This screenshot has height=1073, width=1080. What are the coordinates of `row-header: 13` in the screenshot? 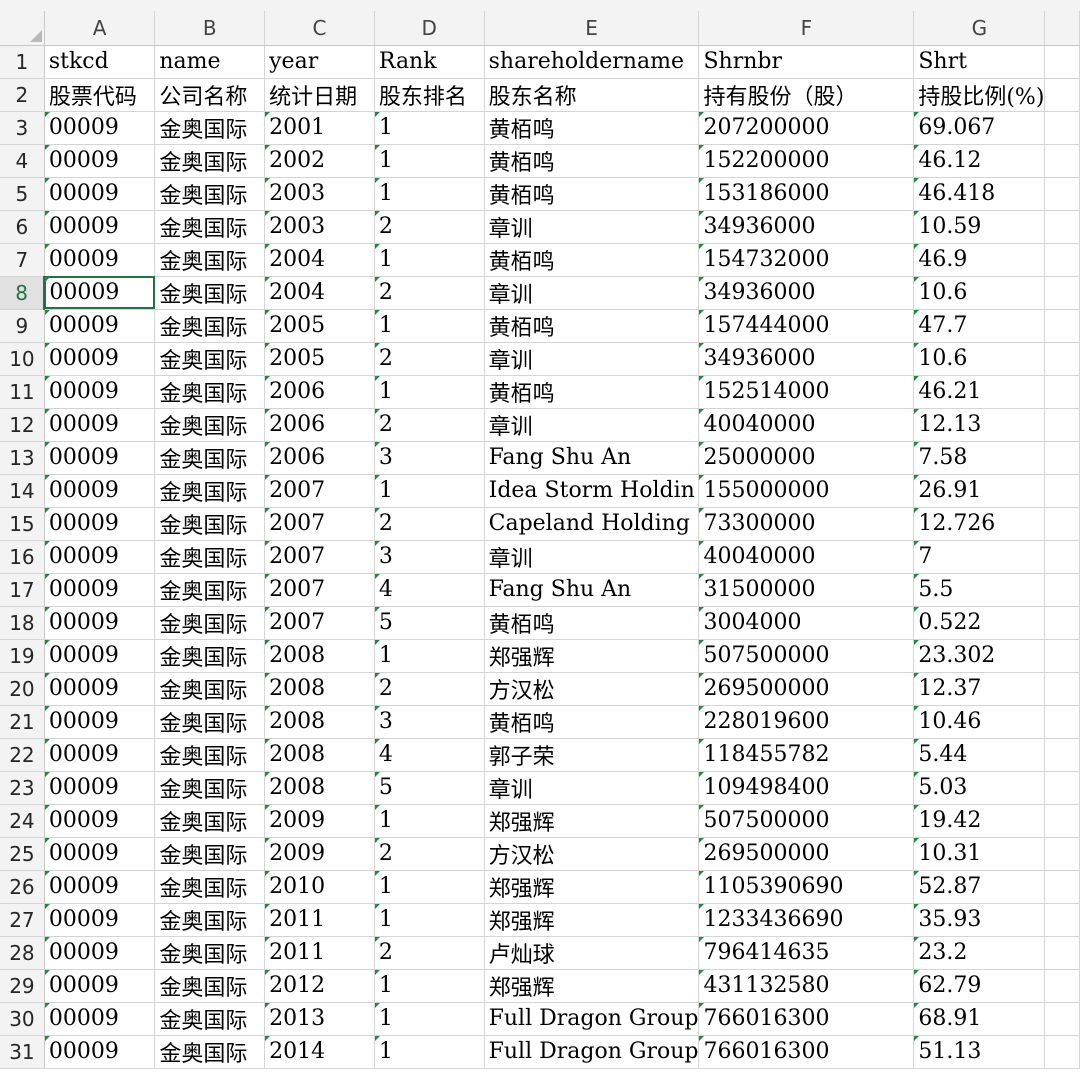 It's located at (22, 458).